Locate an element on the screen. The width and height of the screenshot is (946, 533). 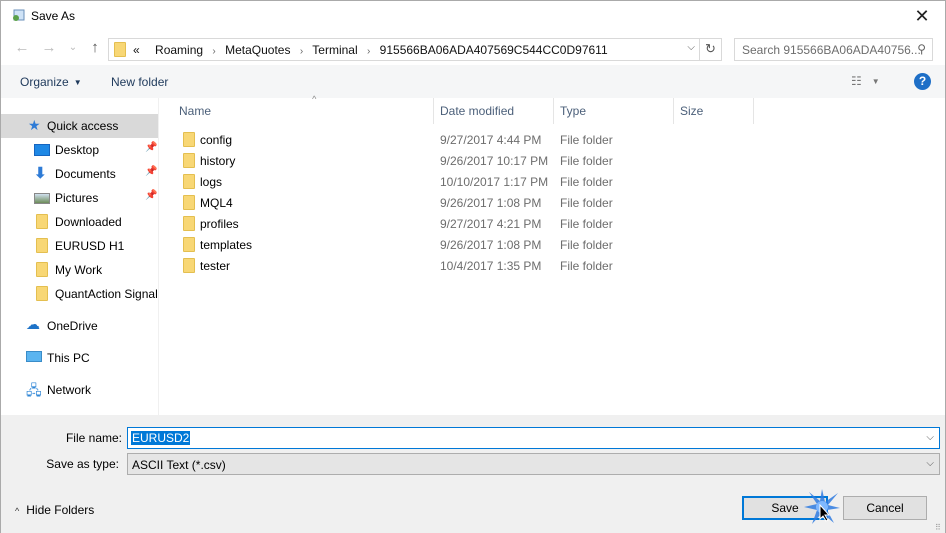
file-name-input: EURUSD2 ⌵ is located at coordinates (533, 438).